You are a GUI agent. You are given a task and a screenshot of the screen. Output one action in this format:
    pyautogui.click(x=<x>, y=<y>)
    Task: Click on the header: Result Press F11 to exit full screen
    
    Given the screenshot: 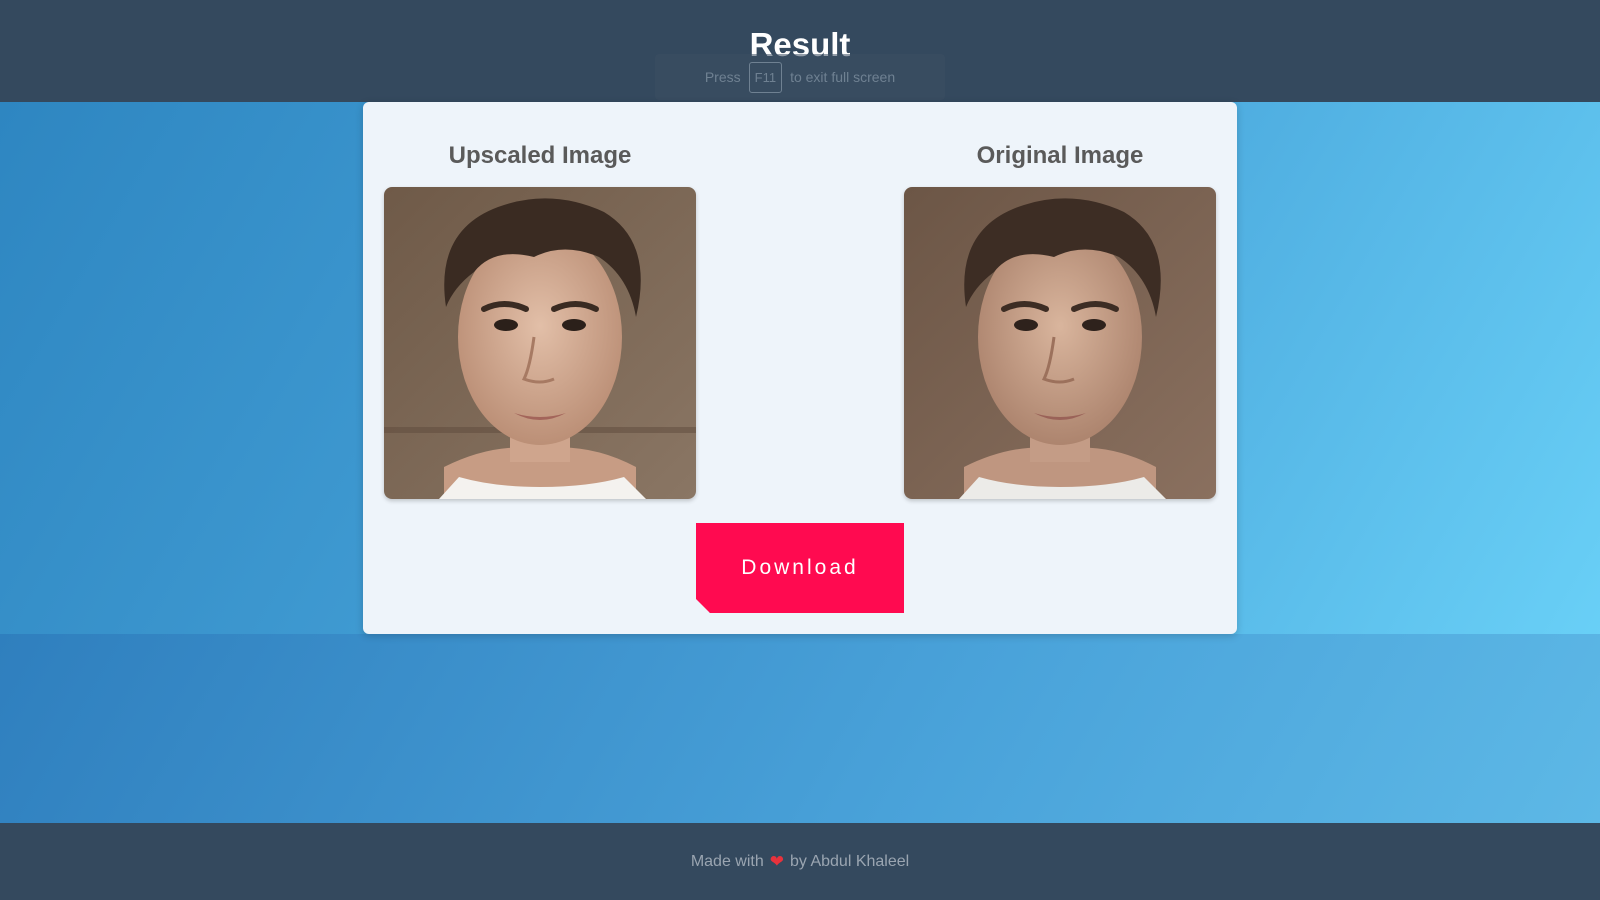 What is the action you would take?
    pyautogui.click(x=800, y=51)
    